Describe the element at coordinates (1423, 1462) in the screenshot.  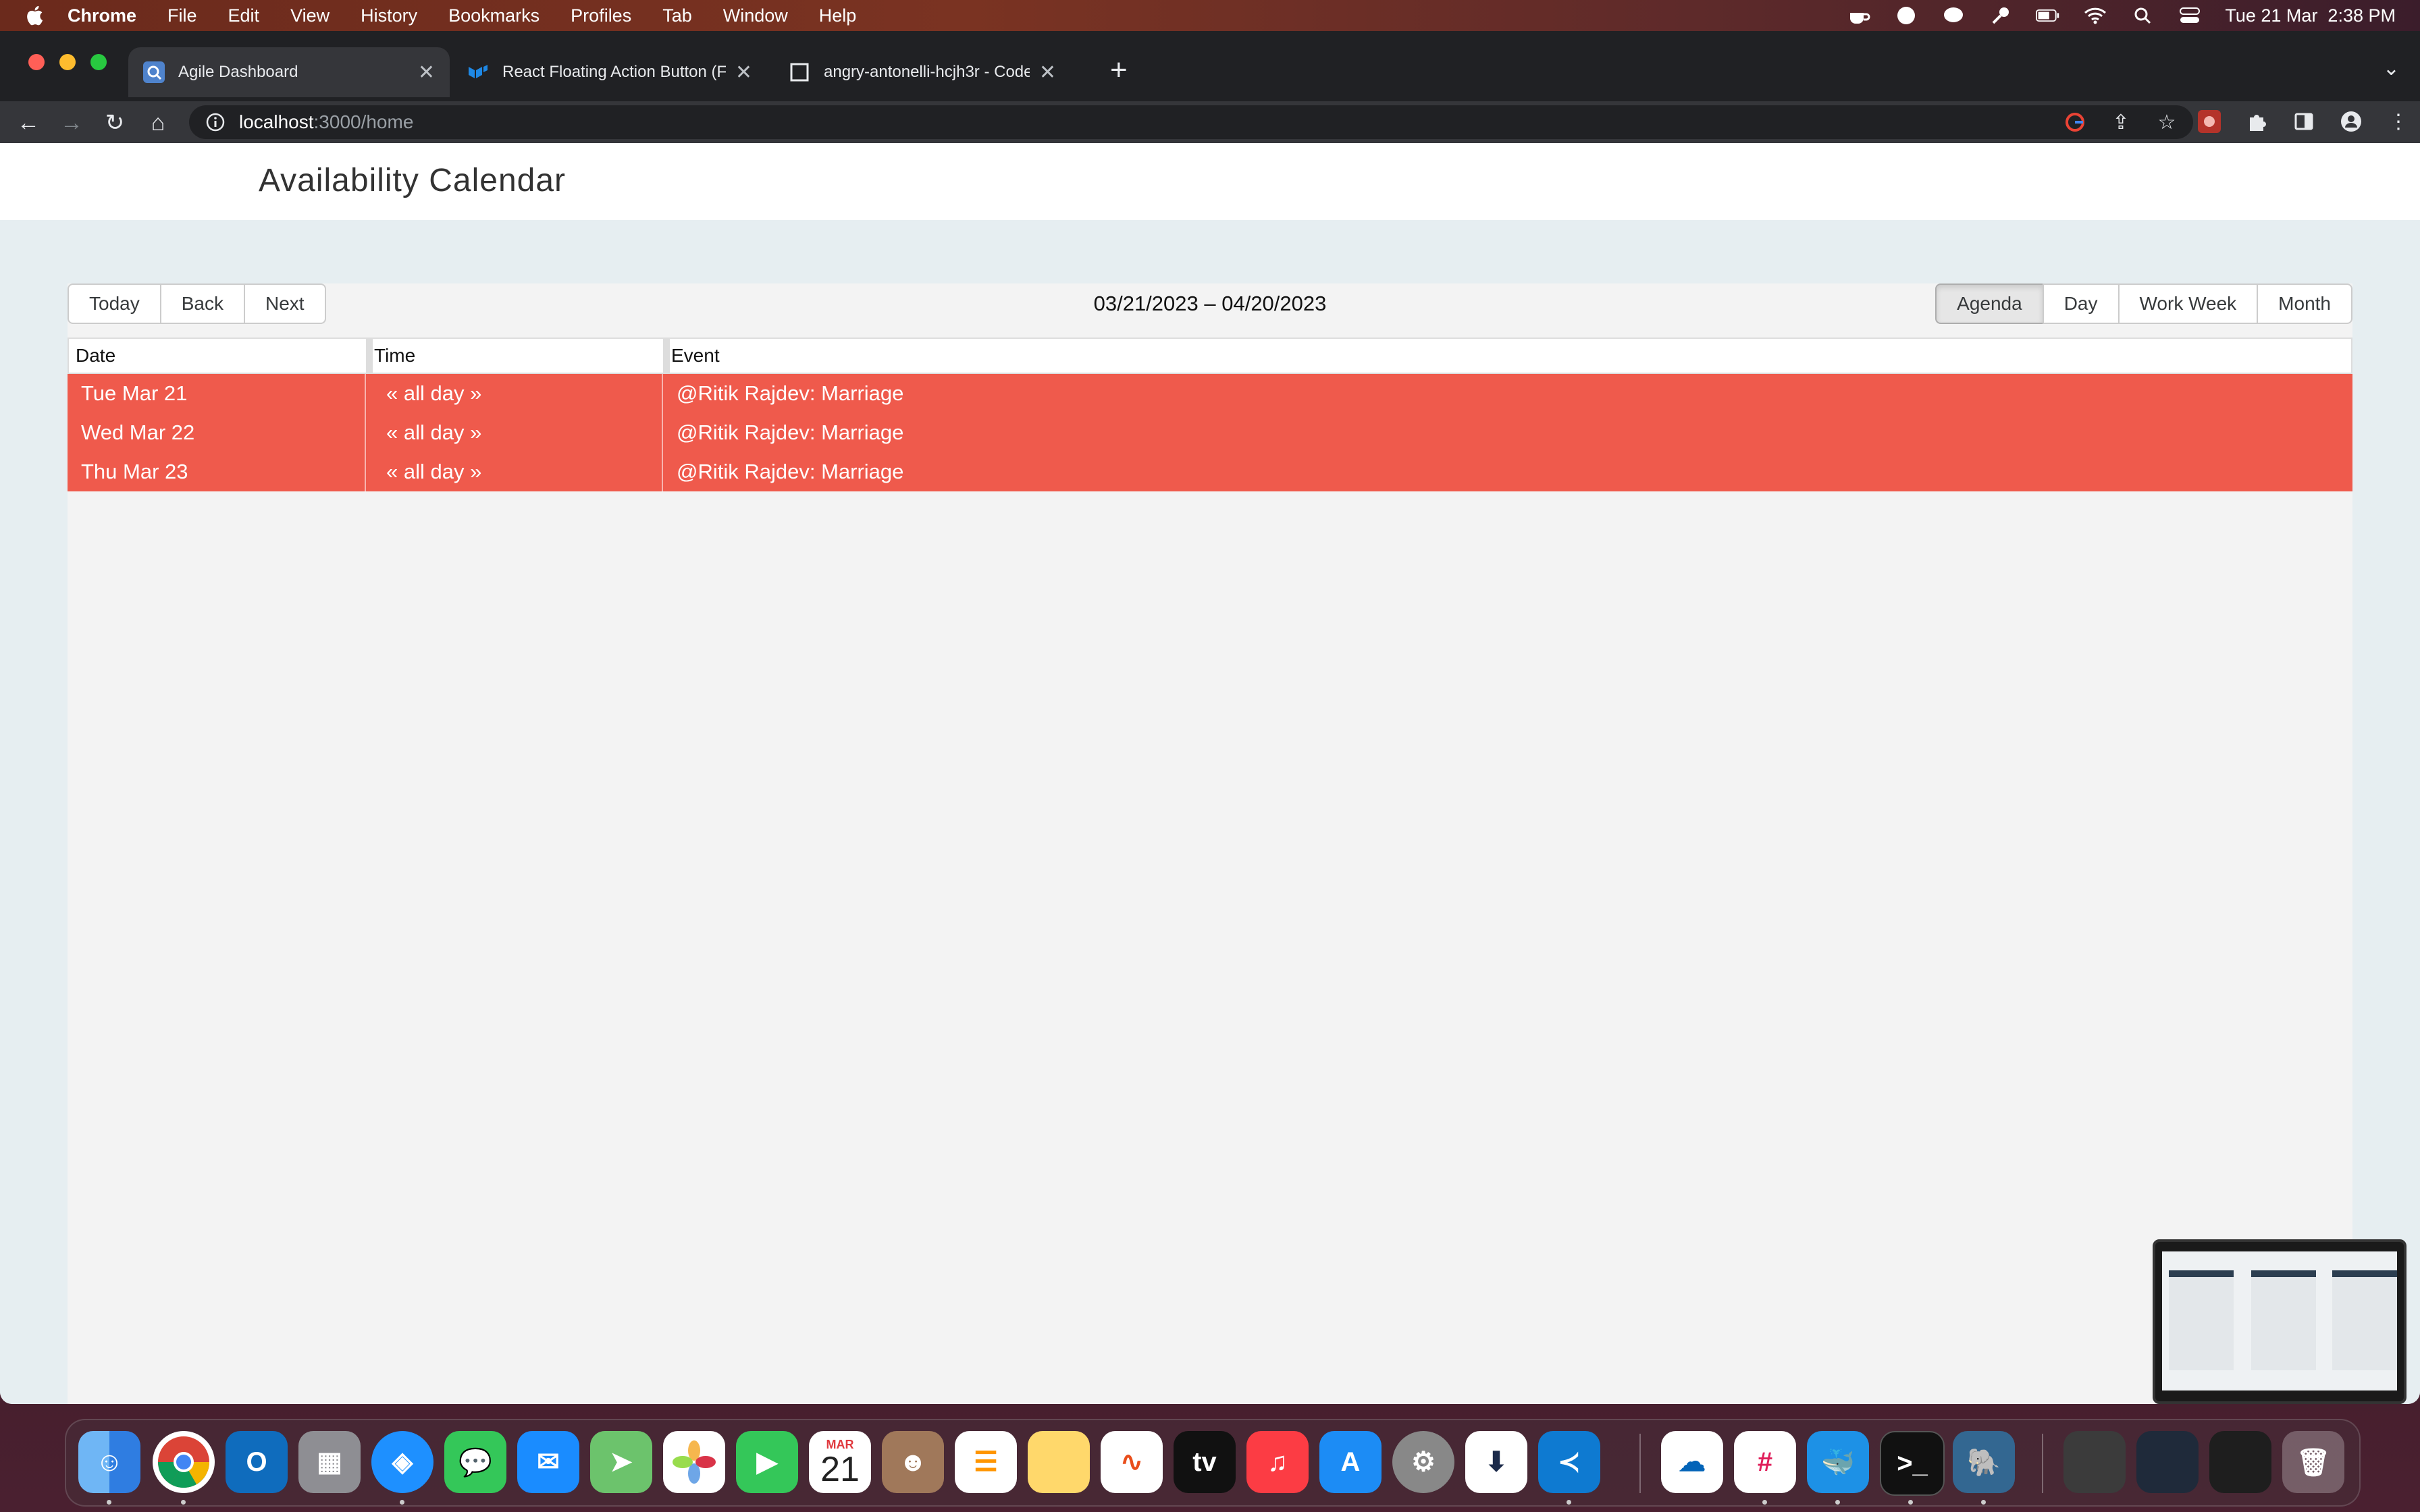
I see `system-settings-icon: ⚙` at that location.